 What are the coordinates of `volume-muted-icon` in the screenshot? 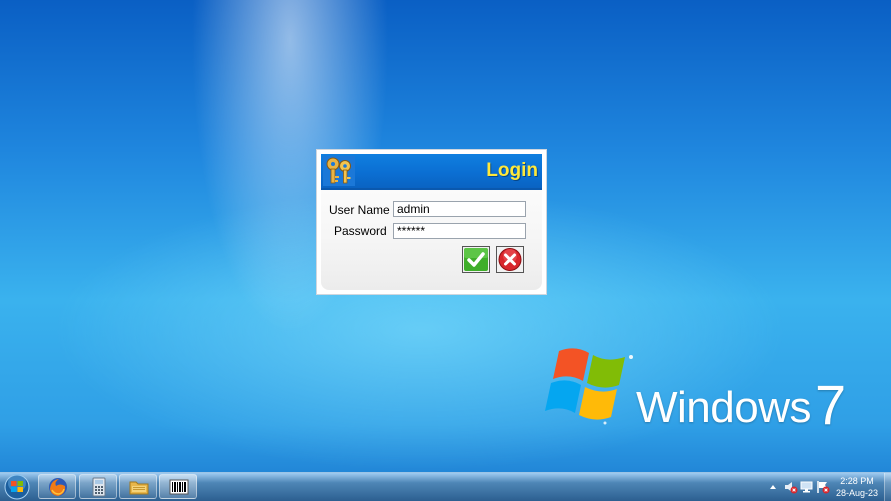 It's located at (791, 487).